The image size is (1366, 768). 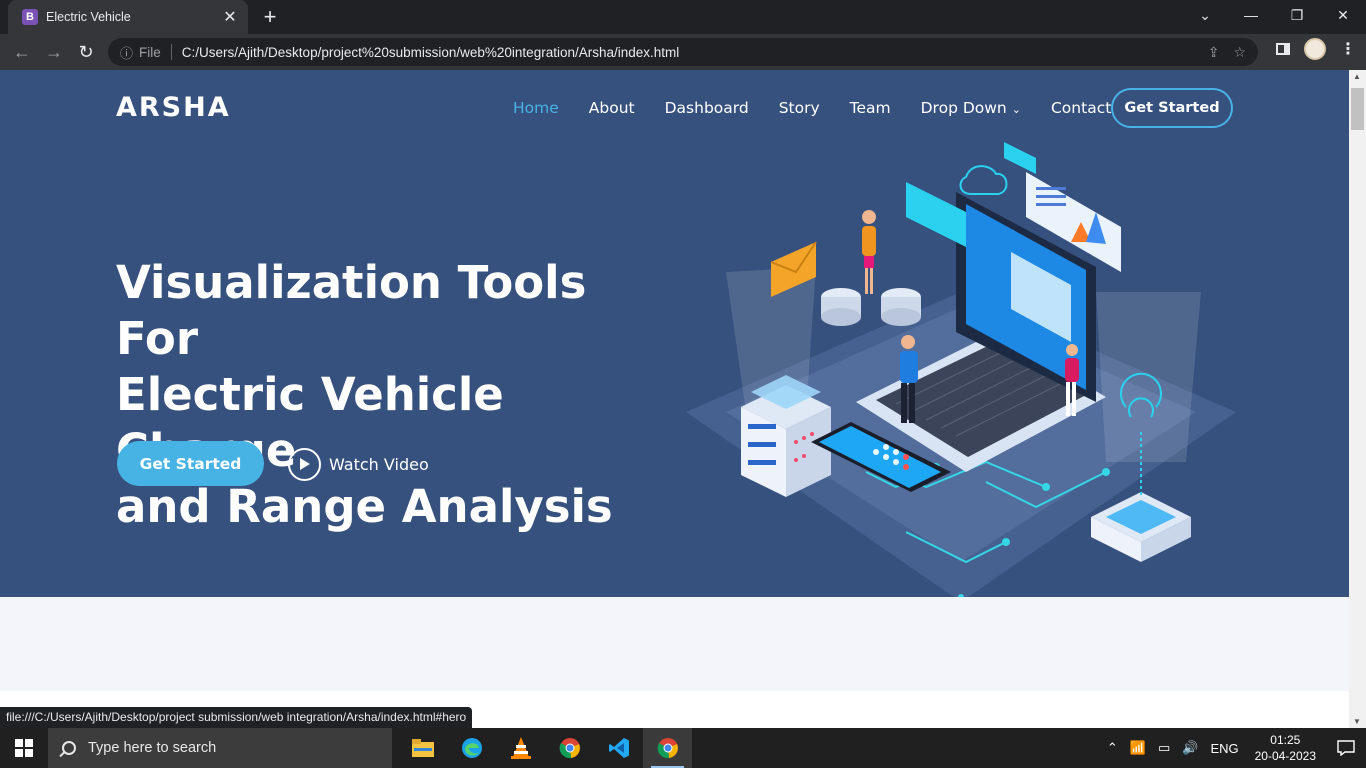 What do you see at coordinates (30, 17) in the screenshot?
I see `bootstrap-favicon-icon: B` at bounding box center [30, 17].